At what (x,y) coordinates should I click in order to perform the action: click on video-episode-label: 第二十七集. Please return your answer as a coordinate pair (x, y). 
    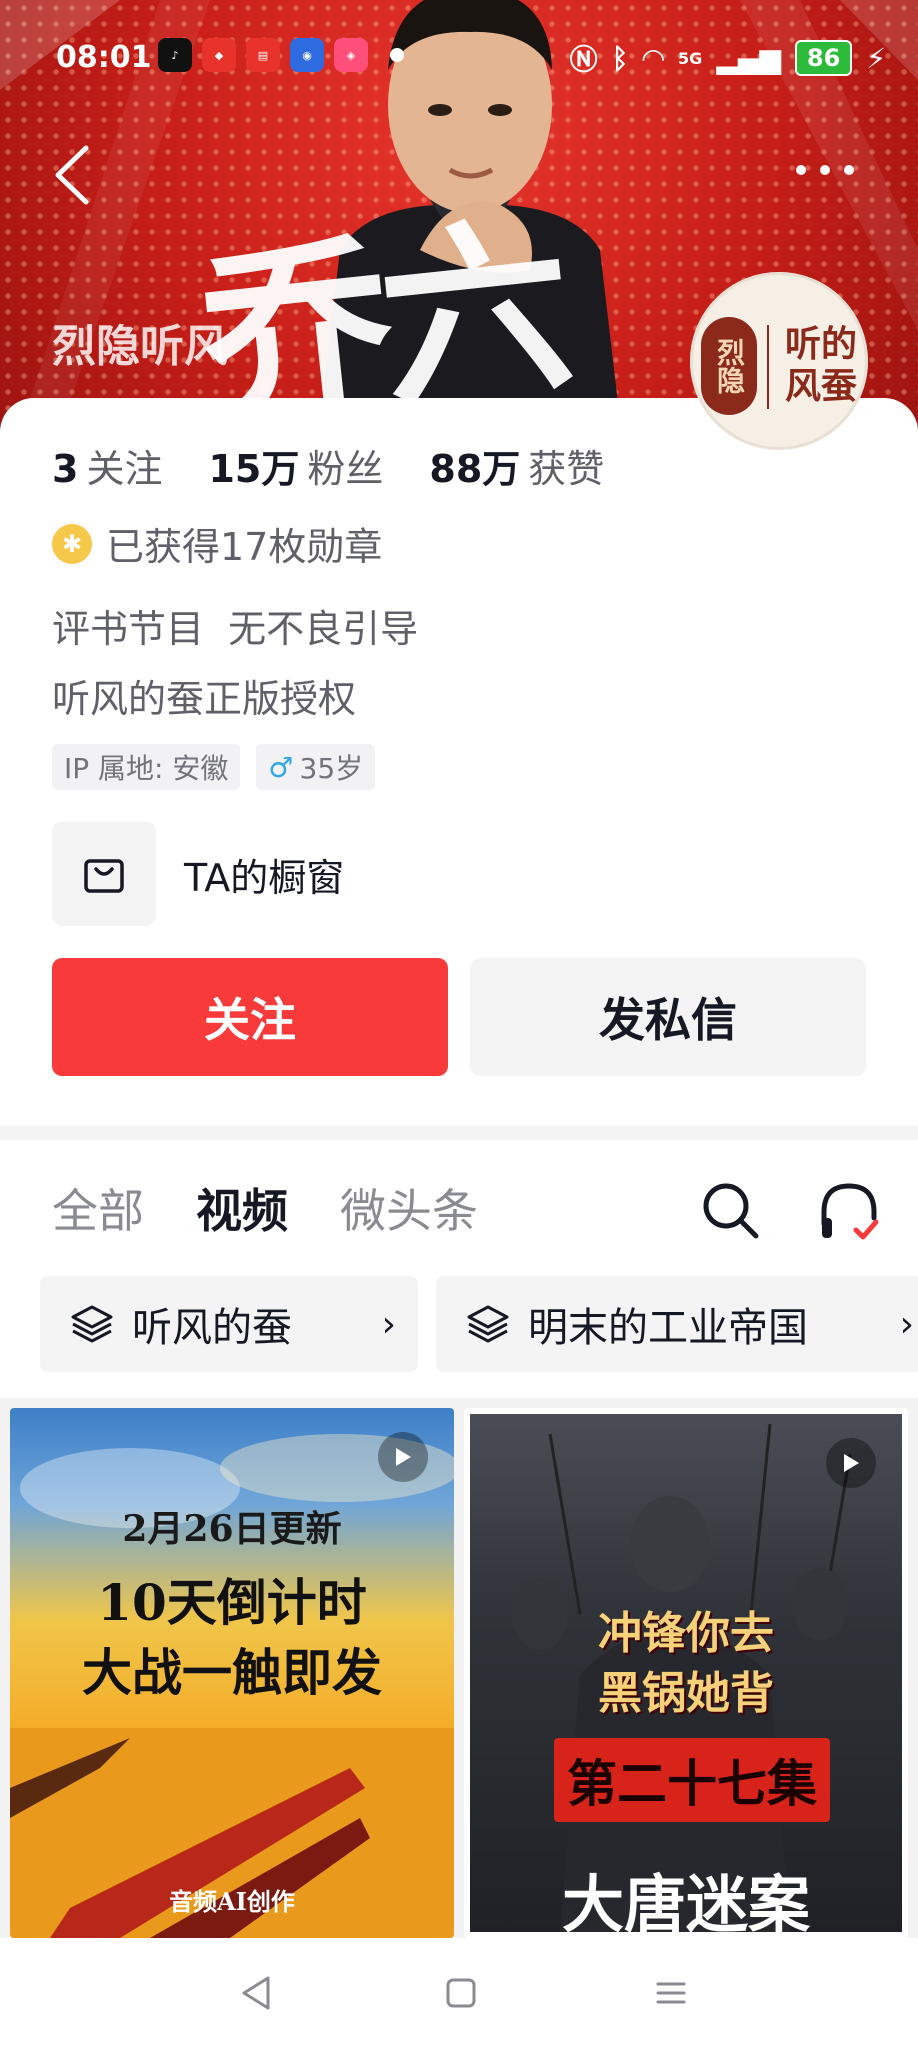
    Looking at the image, I should click on (692, 1780).